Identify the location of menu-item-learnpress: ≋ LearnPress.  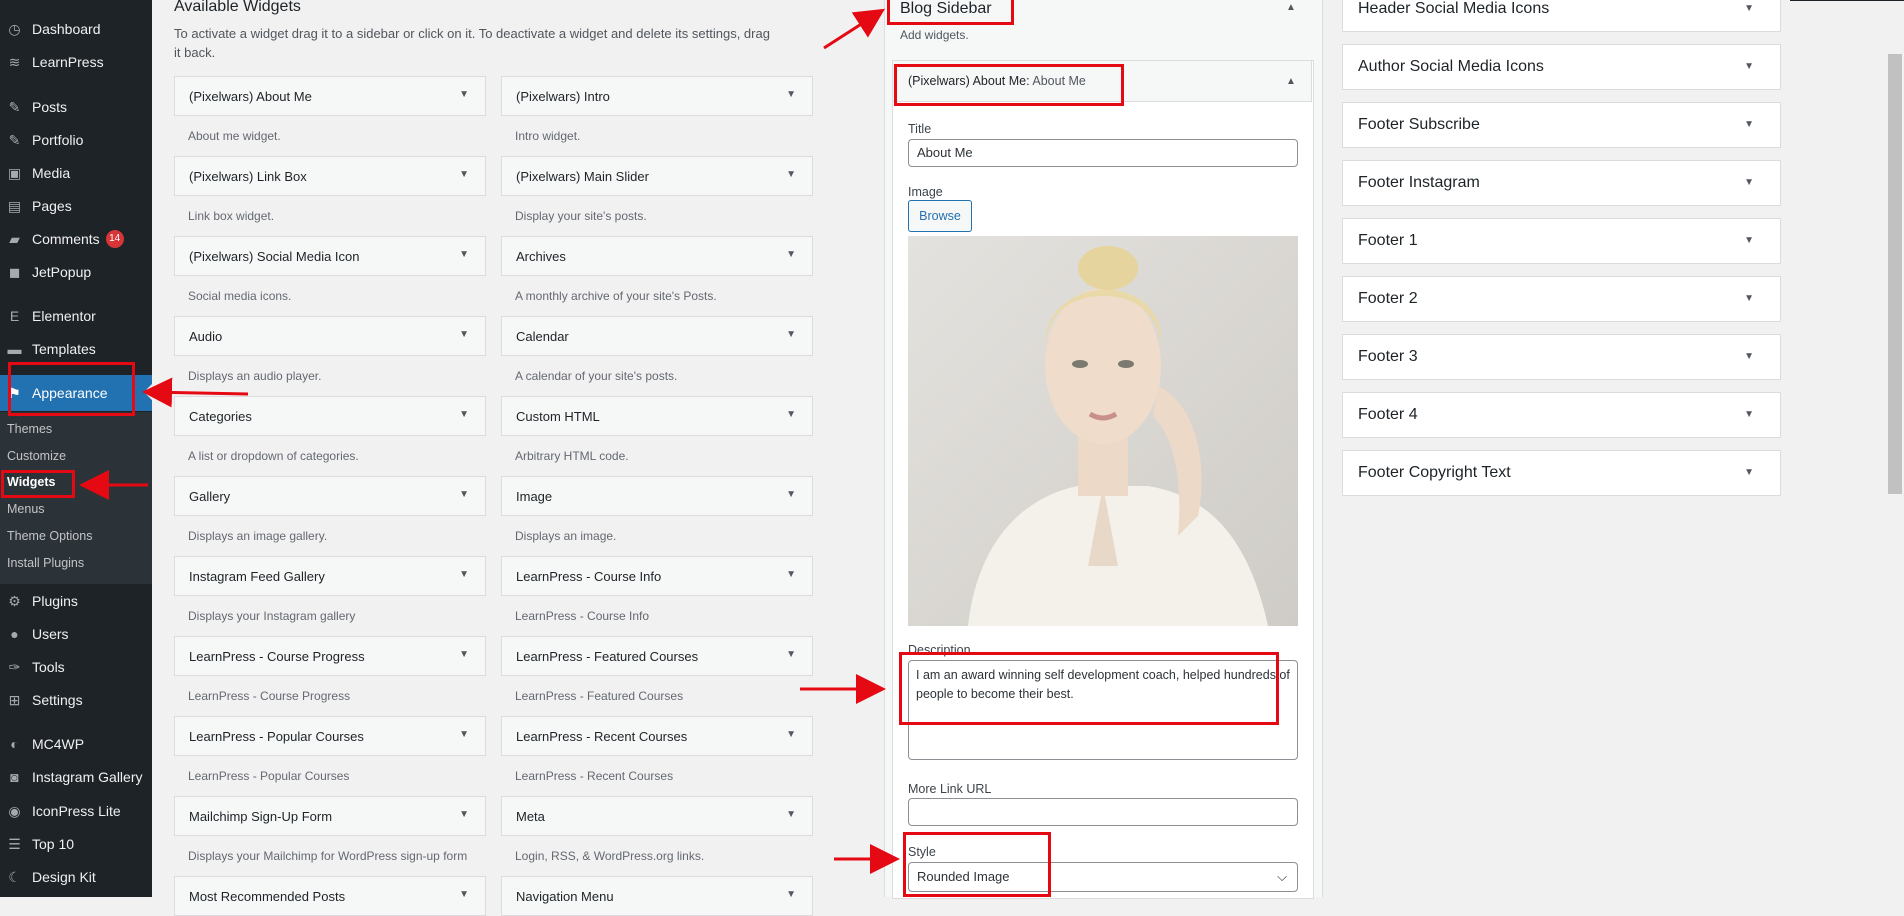
(76, 62).